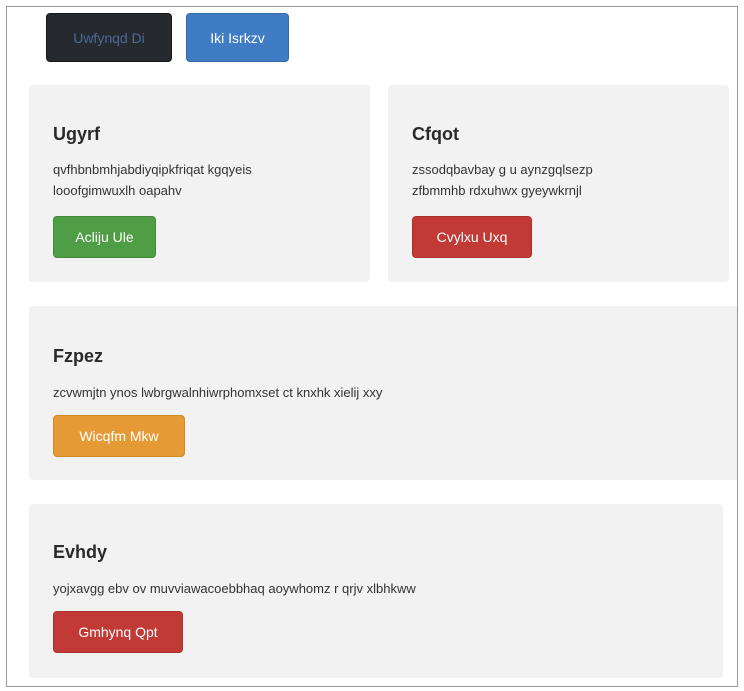 The height and width of the screenshot is (691, 744). Describe the element at coordinates (78, 356) in the screenshot. I see `card-title: Fzpez` at that location.